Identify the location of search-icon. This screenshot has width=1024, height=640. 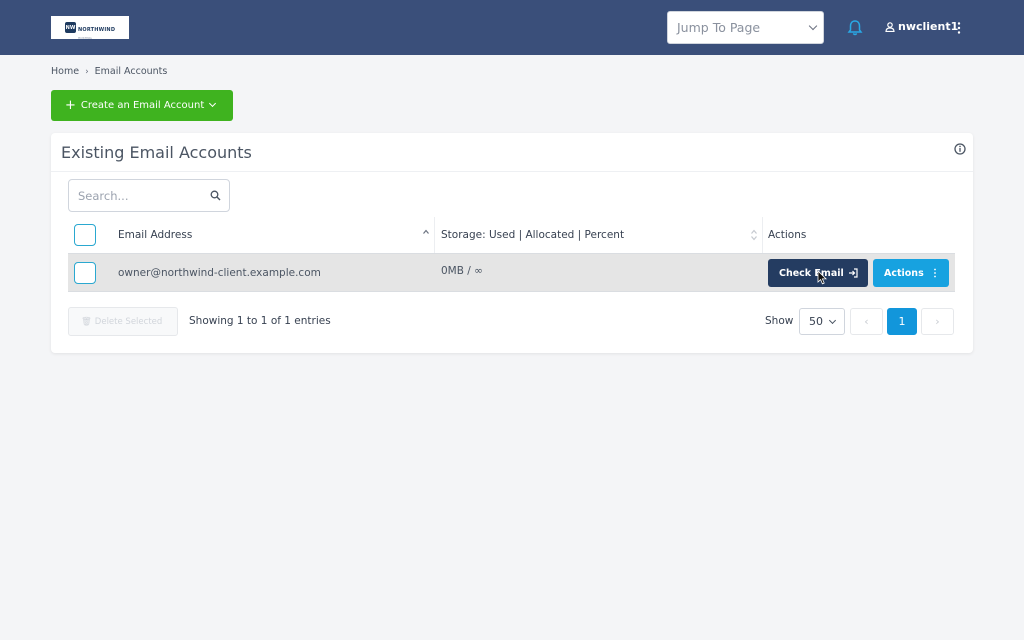
(215, 195).